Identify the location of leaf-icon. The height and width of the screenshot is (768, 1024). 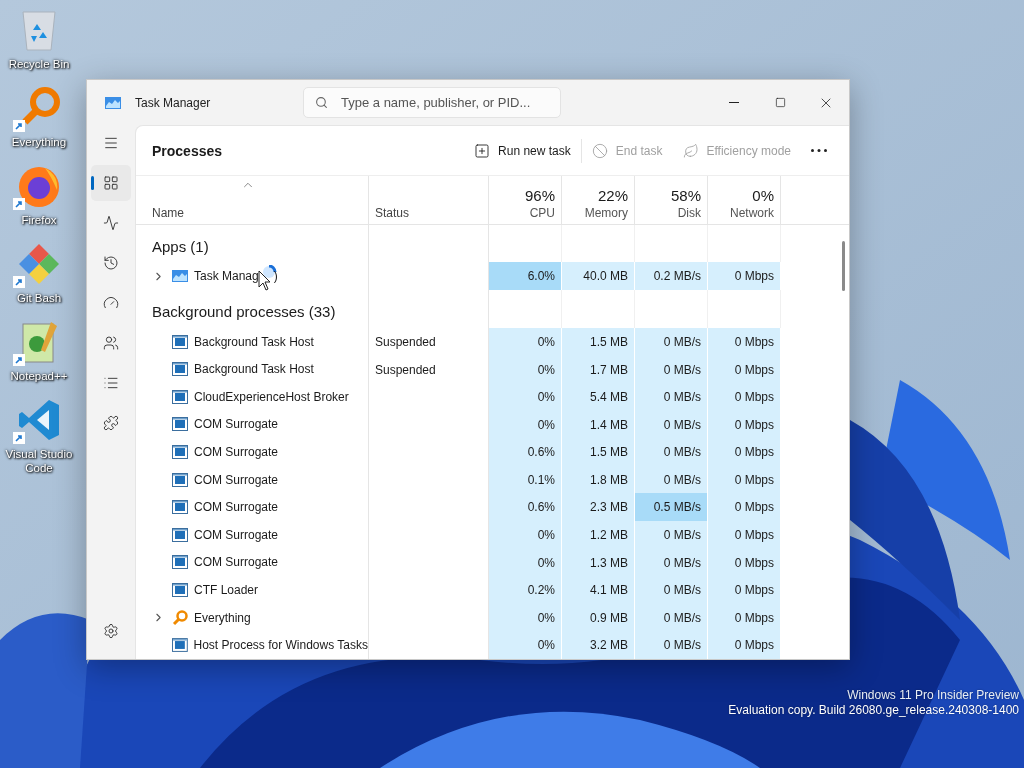
(690, 150).